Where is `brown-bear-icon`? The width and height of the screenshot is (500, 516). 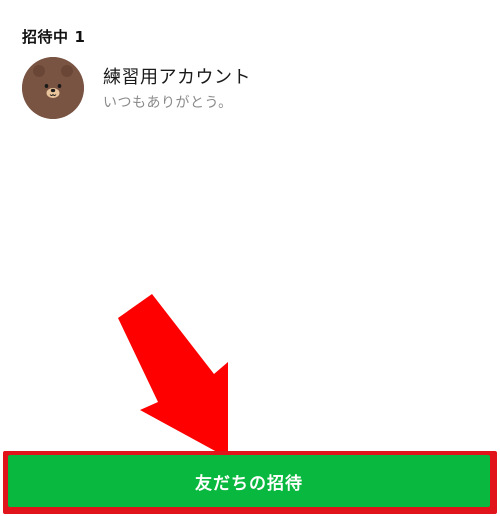
brown-bear-icon is located at coordinates (53, 88).